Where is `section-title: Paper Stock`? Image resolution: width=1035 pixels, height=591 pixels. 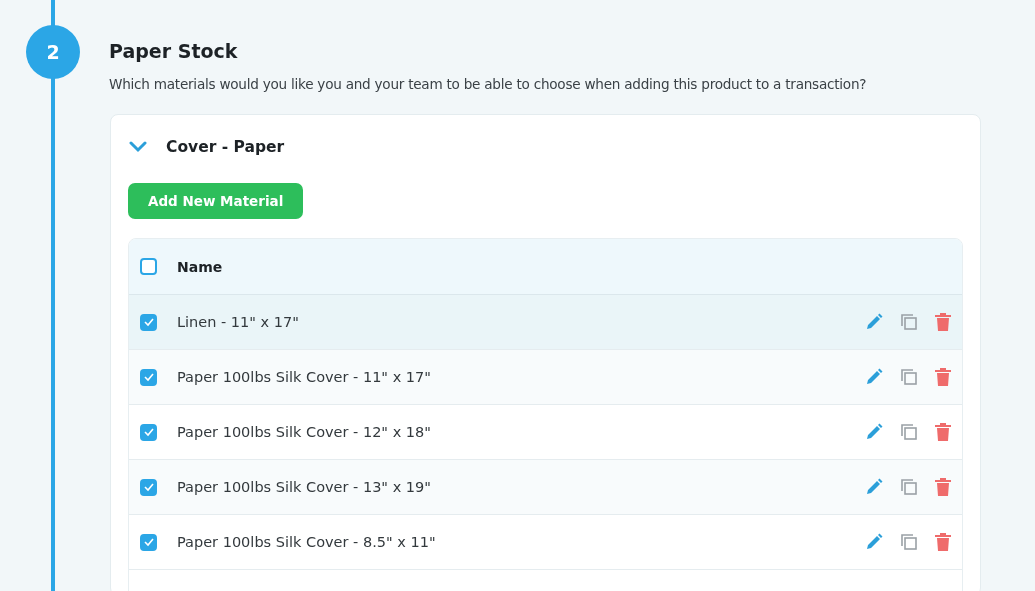
section-title: Paper Stock is located at coordinates (174, 51).